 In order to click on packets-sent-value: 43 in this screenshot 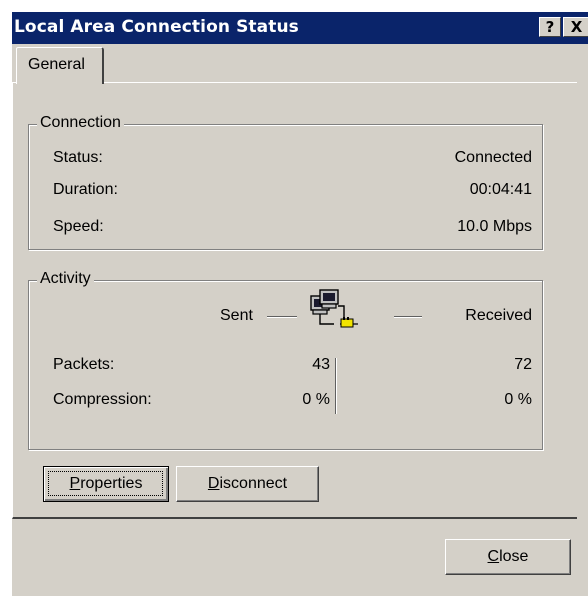, I will do `click(321, 364)`.